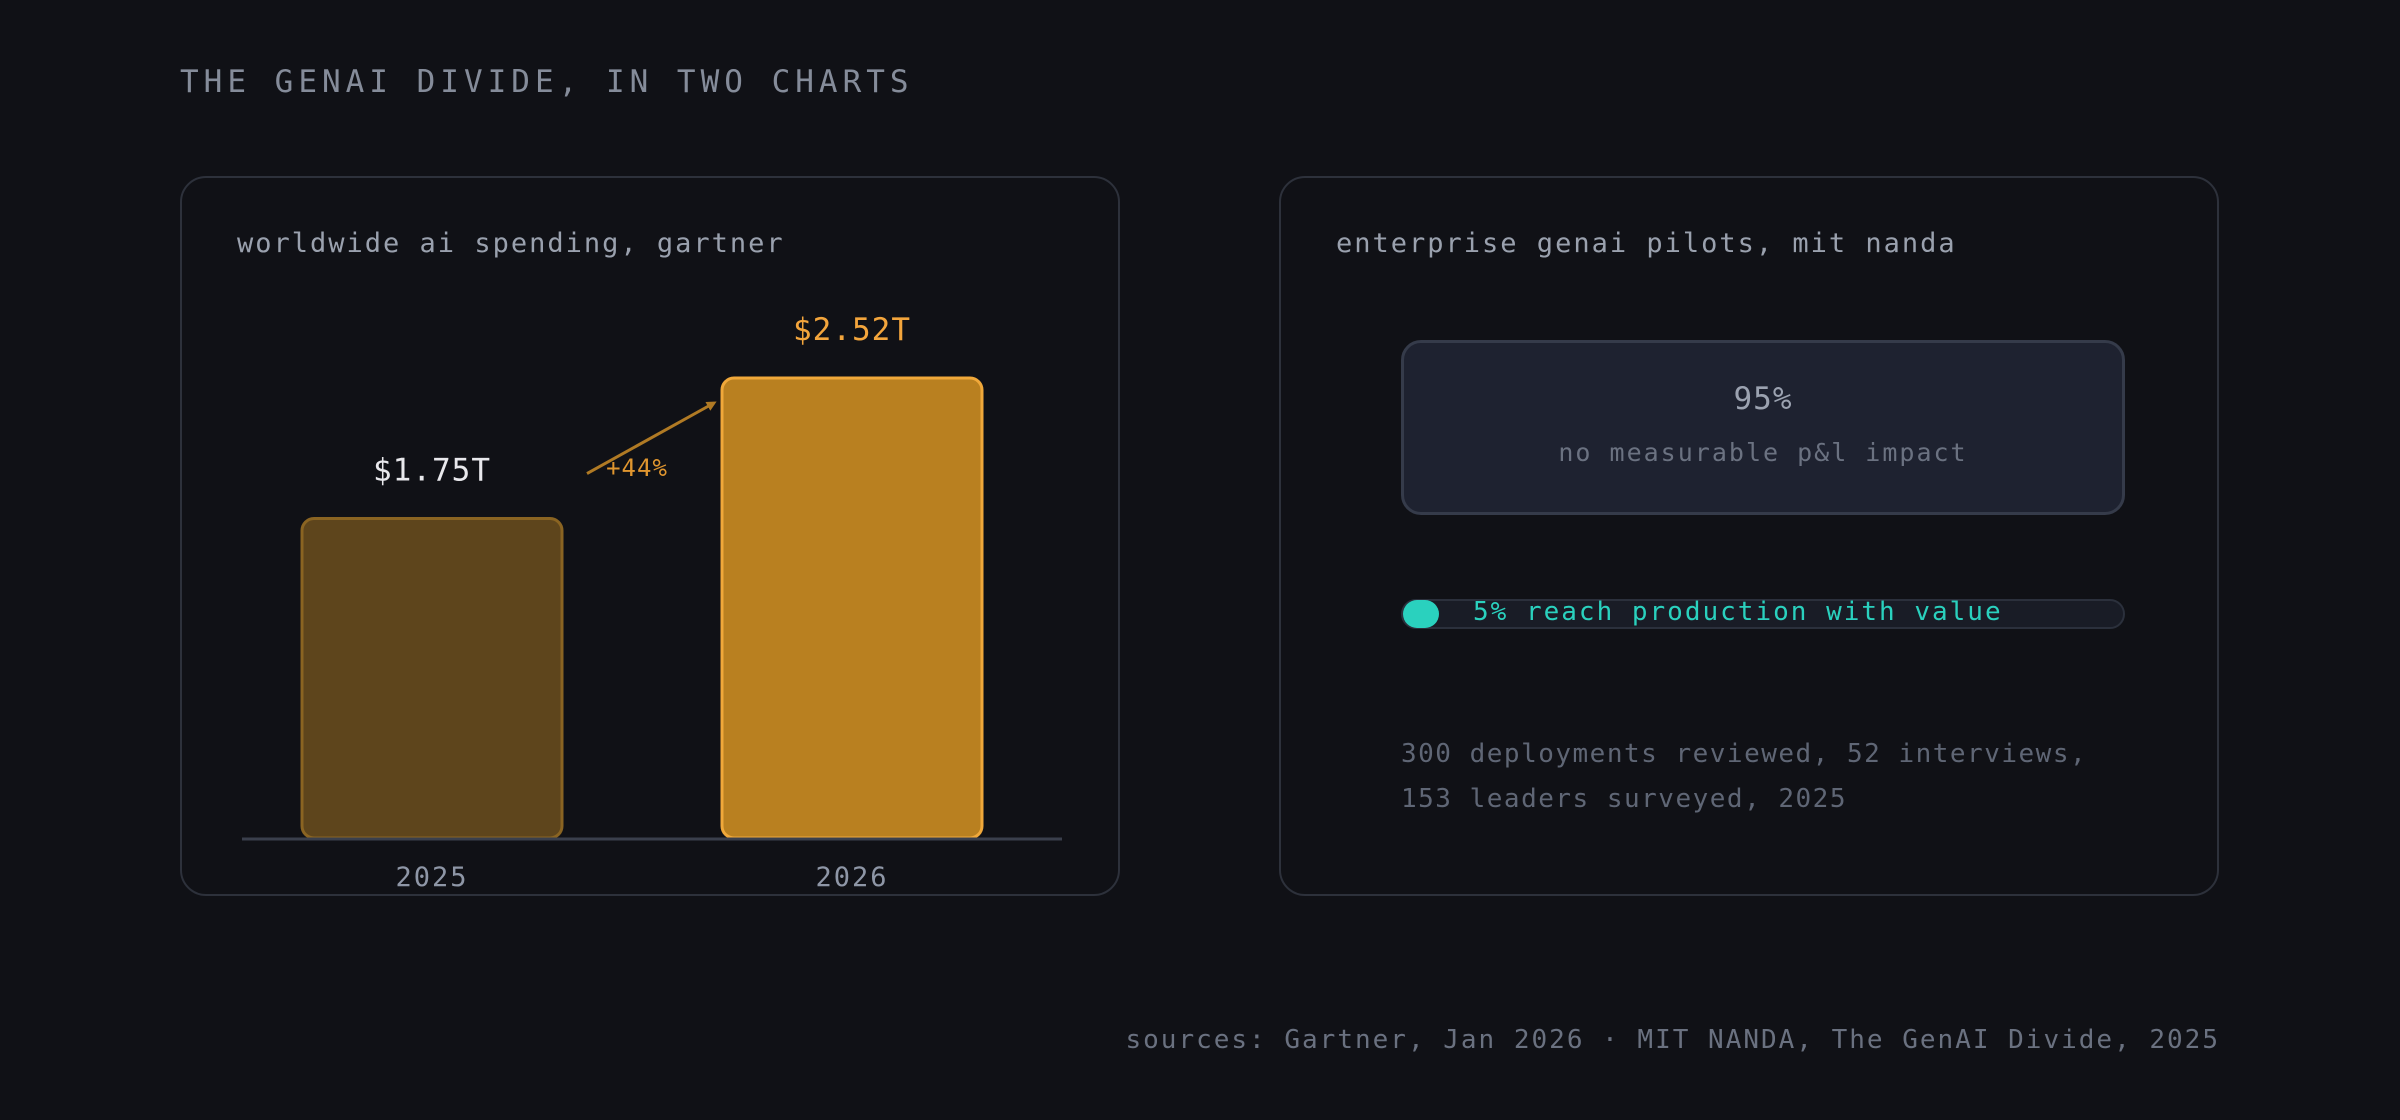 Image resolution: width=2400 pixels, height=1120 pixels. Describe the element at coordinates (1421, 614) in the screenshot. I see `production-bar-fill` at that location.